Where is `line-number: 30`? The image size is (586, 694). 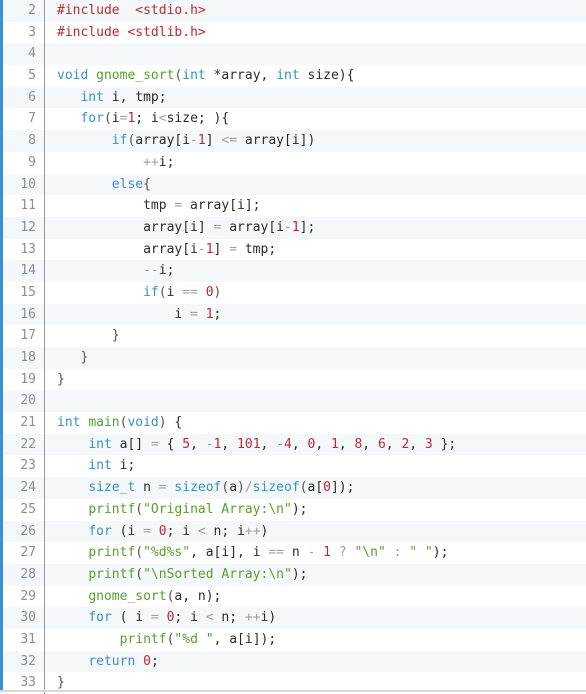 line-number: 30 is located at coordinates (24, 618).